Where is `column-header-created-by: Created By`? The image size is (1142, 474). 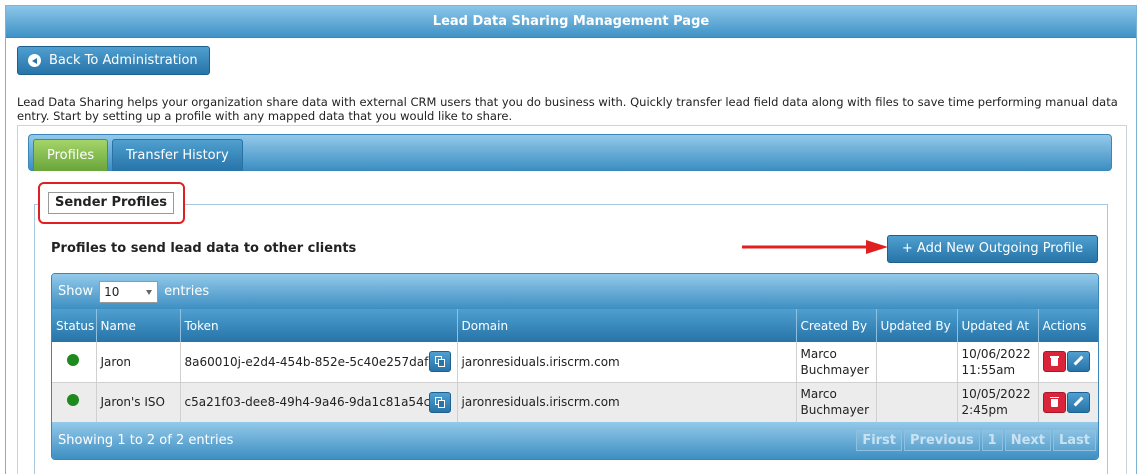
column-header-created-by: Created By is located at coordinates (836, 325).